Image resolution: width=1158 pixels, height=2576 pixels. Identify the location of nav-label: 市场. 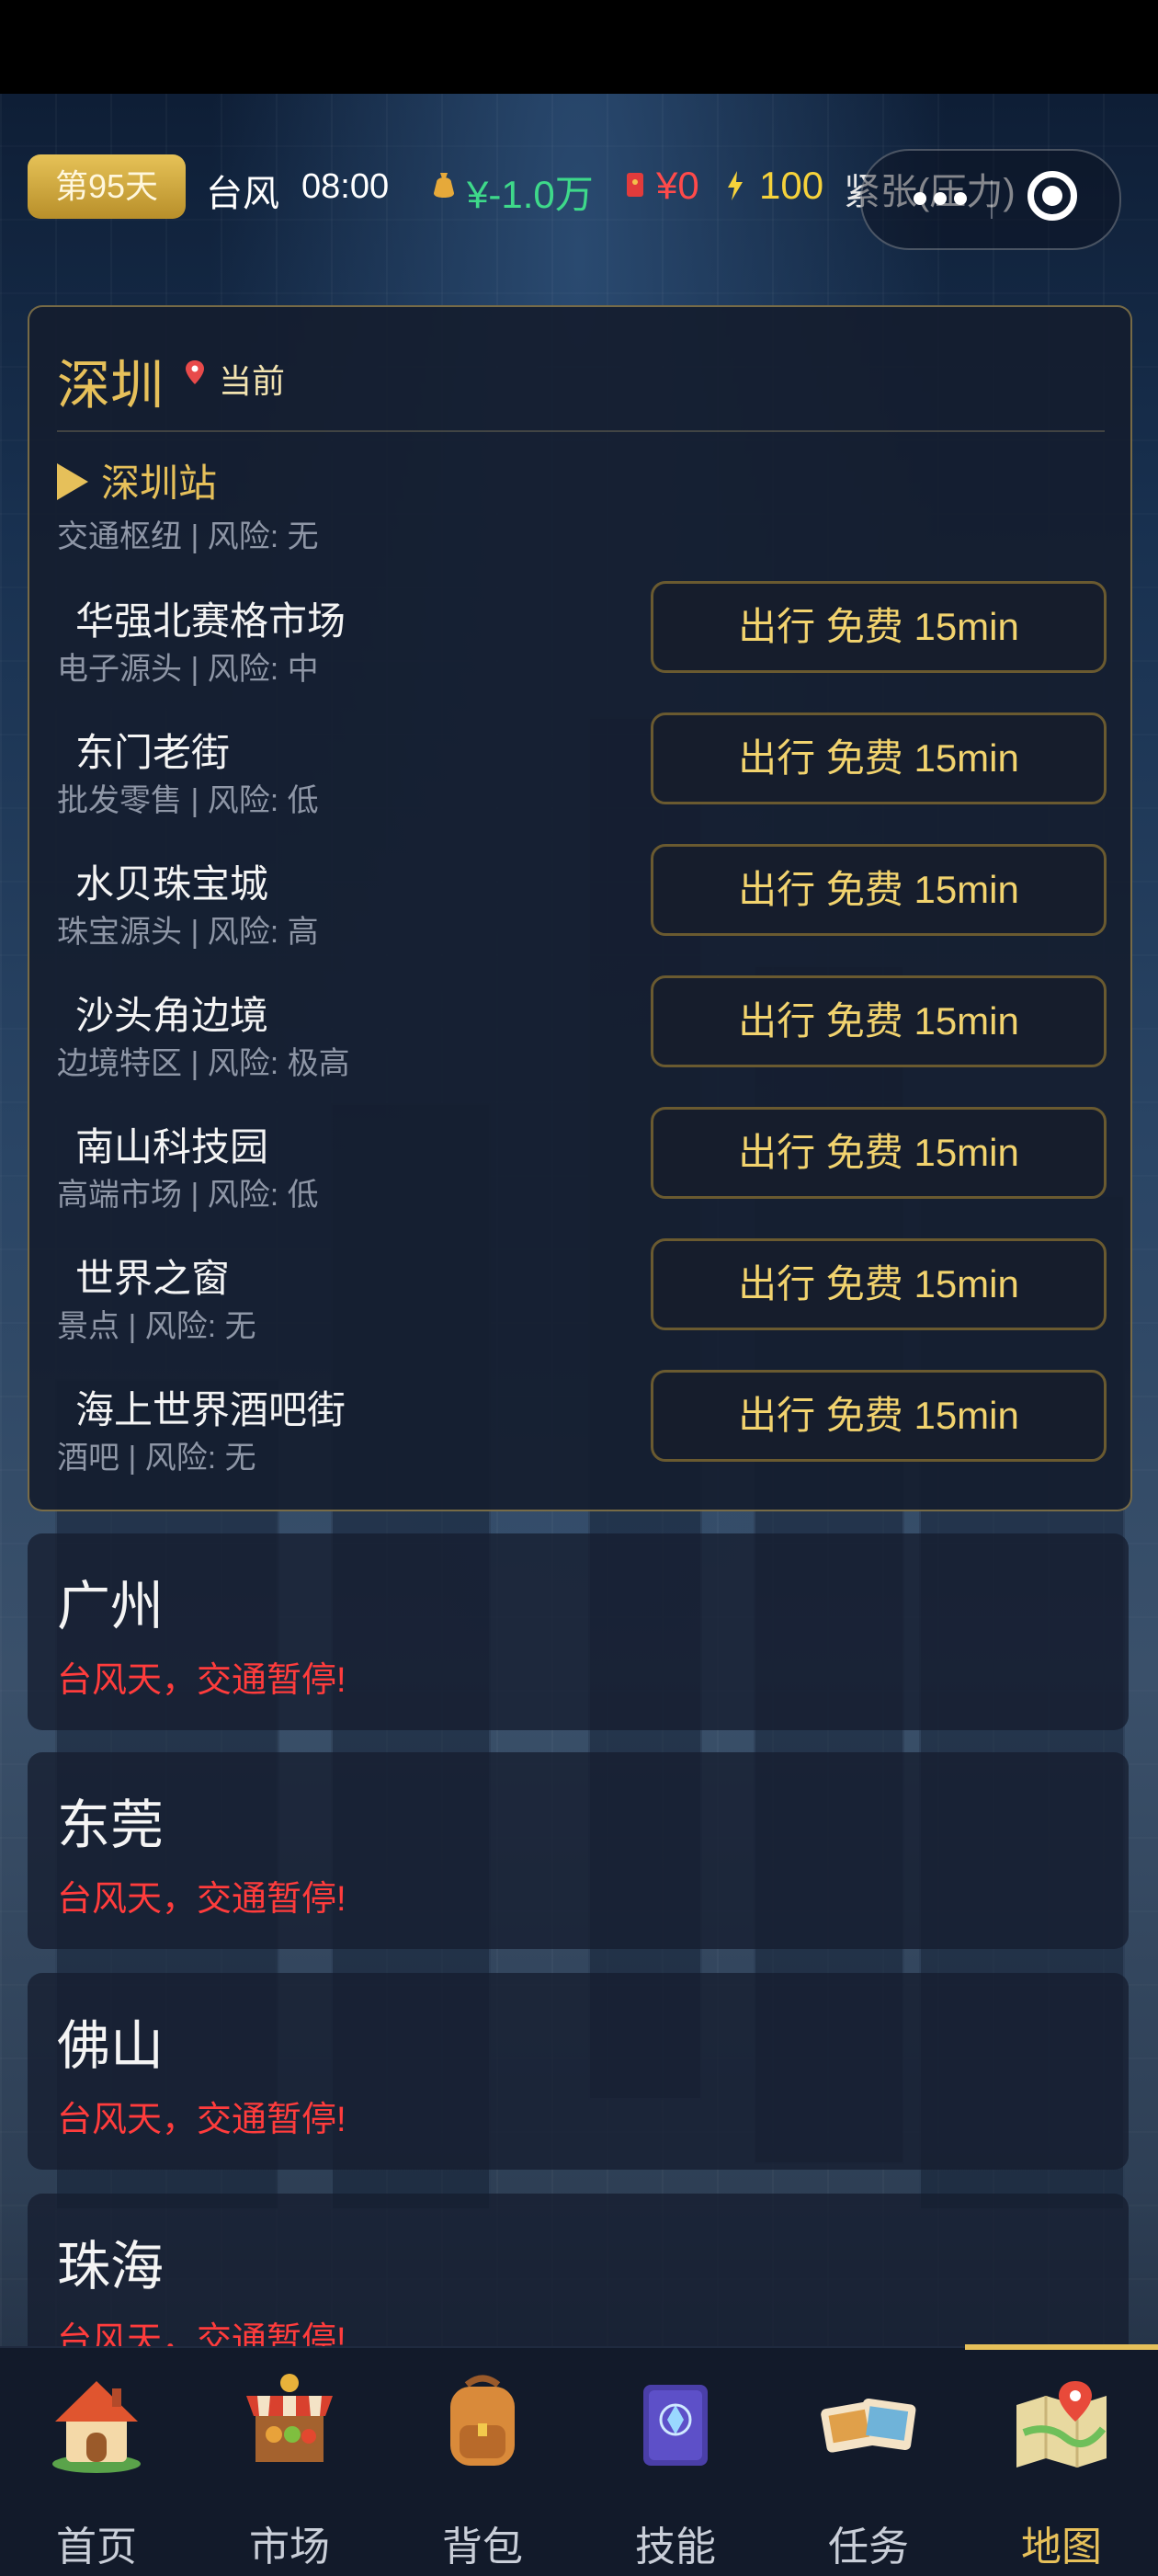
(289, 2547).